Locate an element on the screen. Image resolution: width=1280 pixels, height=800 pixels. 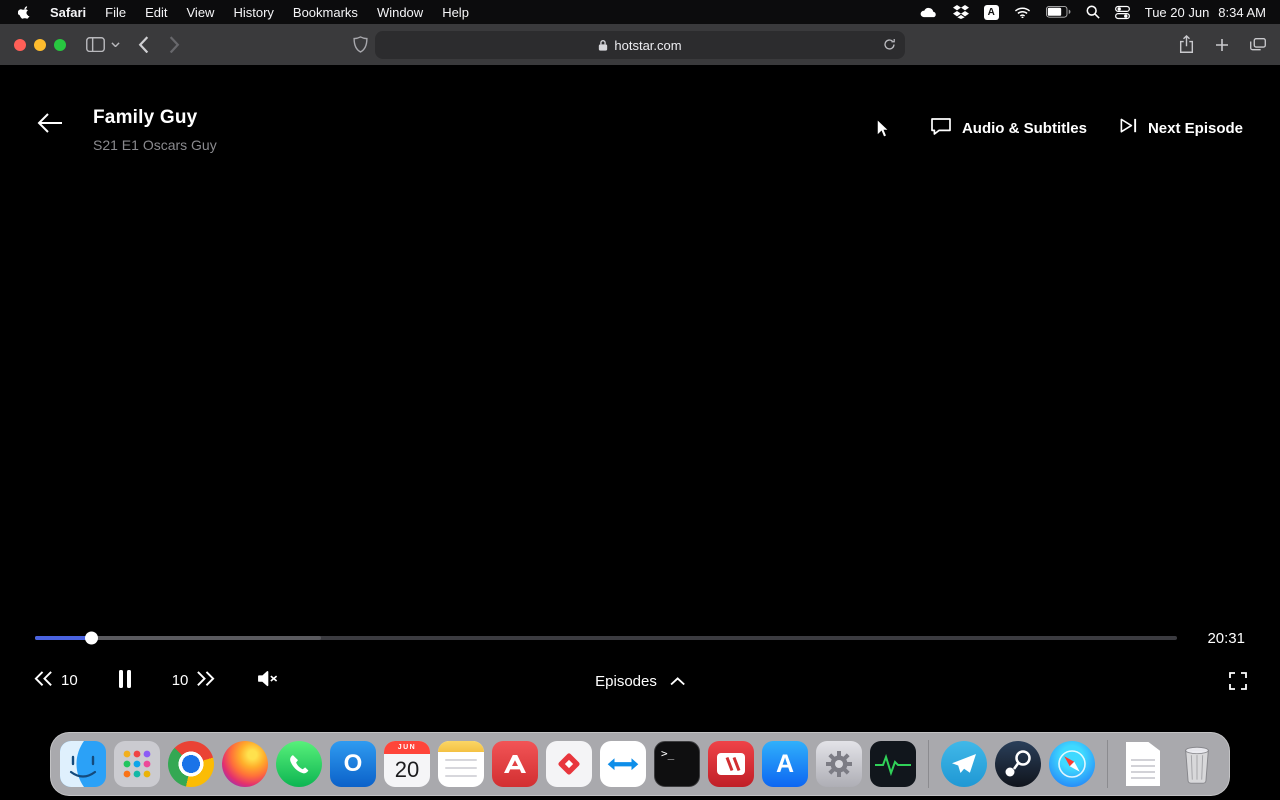
next-episode-label: Next Episode is located at coordinates (1195, 128).